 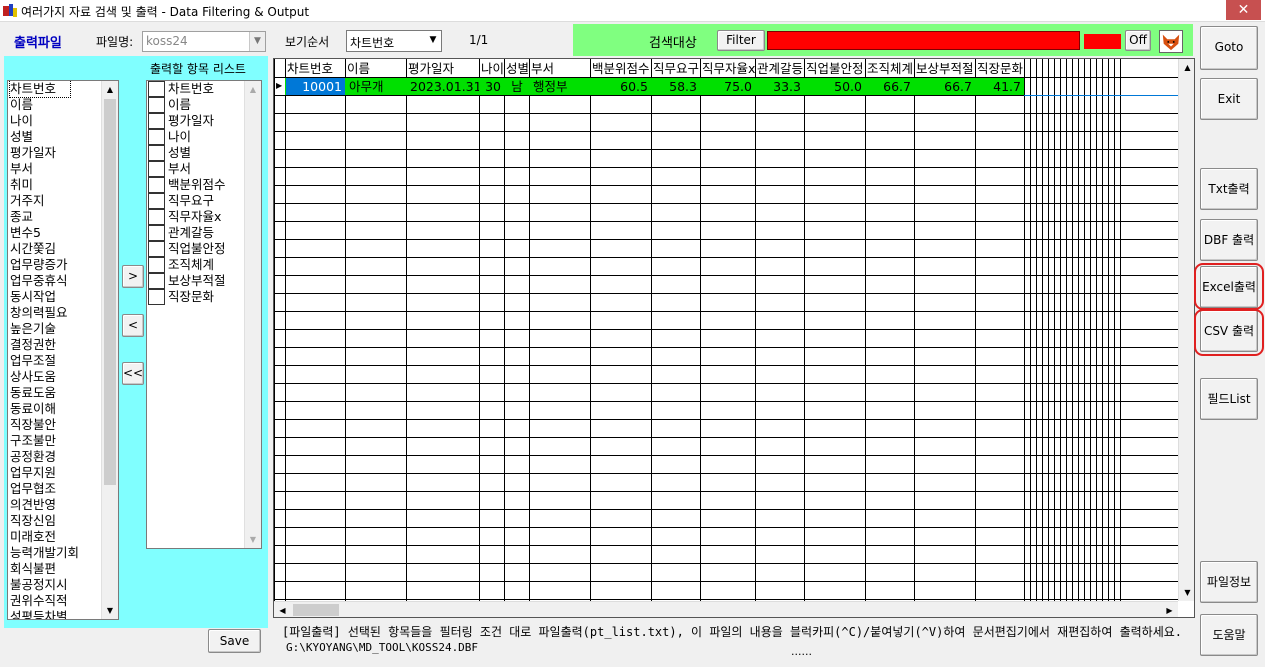 I want to click on grid-vertical-scrollbar: ▲ ▼, so click(x=1186, y=330).